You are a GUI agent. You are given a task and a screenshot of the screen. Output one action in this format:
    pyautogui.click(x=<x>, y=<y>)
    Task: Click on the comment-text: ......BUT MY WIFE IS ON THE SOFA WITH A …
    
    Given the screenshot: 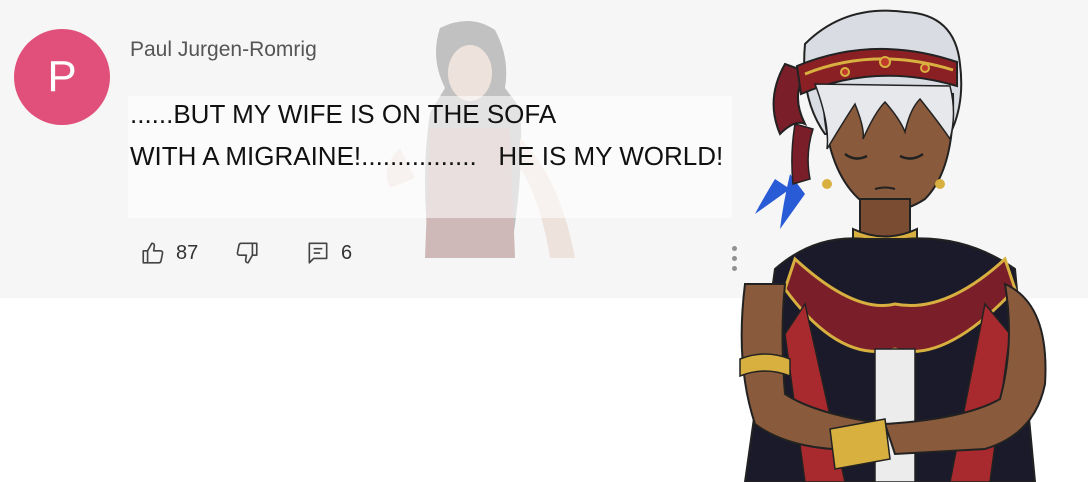 What is the action you would take?
    pyautogui.click(x=430, y=157)
    